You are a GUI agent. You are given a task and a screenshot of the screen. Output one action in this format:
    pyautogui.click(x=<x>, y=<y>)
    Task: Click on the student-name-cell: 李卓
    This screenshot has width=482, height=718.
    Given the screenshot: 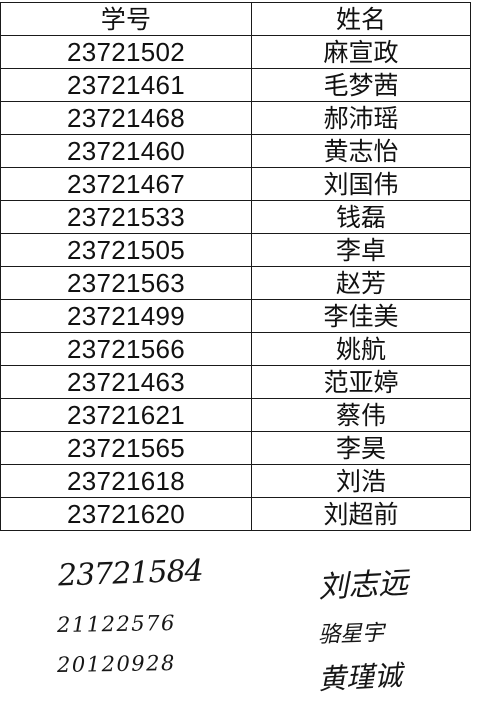 What is the action you would take?
    pyautogui.click(x=361, y=250)
    